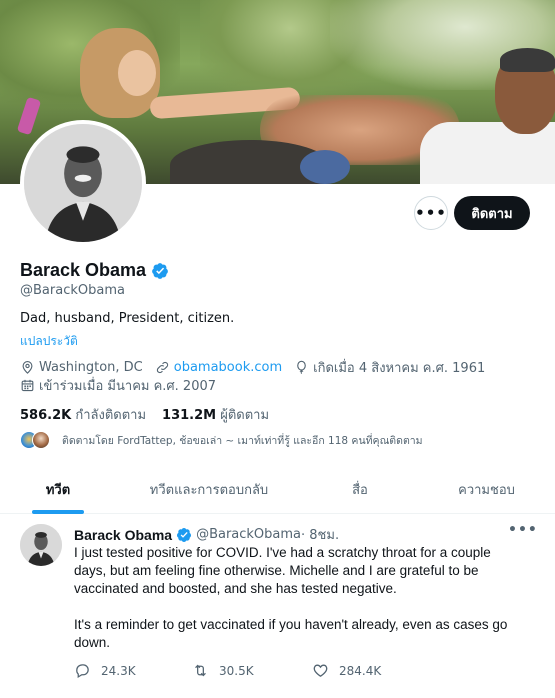 The width and height of the screenshot is (555, 698). I want to click on location-item: Washington, DC, so click(81, 367).